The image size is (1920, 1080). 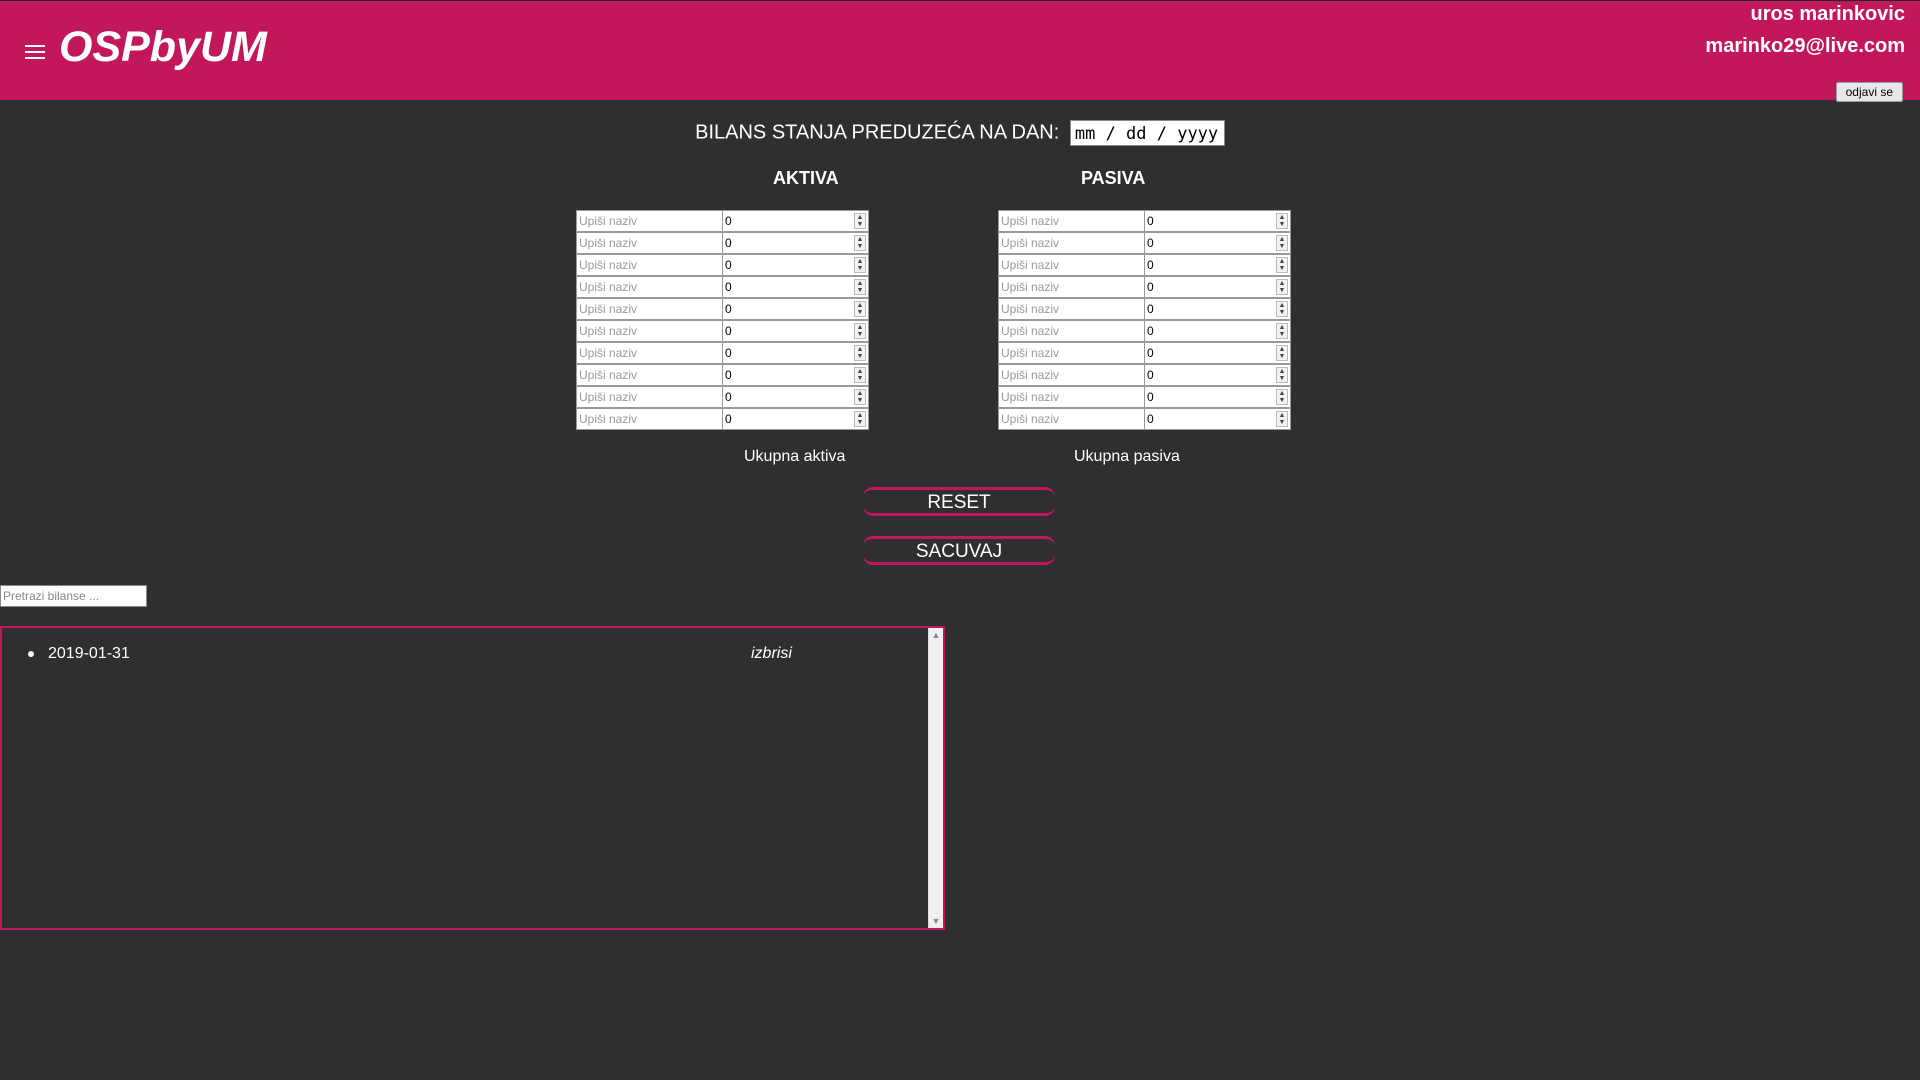 I want to click on logout-button: odjavi se, so click(x=1869, y=92).